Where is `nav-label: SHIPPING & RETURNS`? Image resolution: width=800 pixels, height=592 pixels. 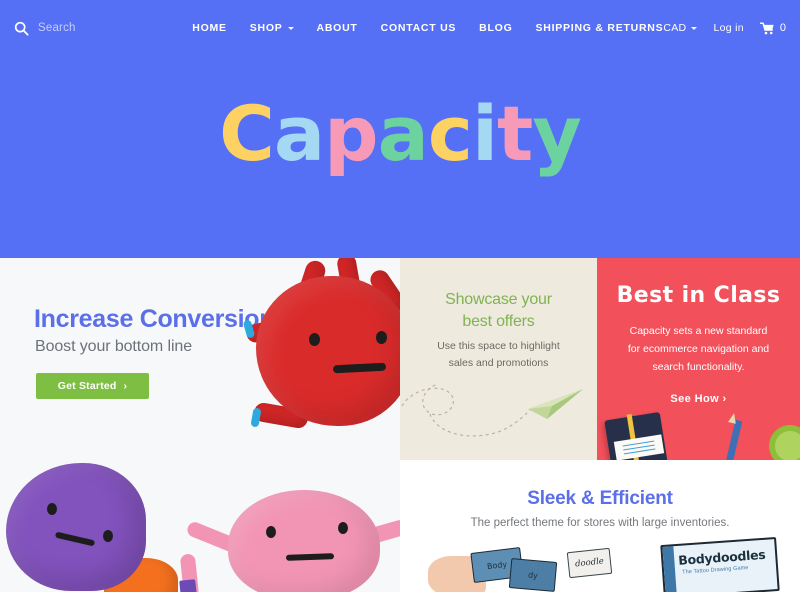 nav-label: SHIPPING & RETURNS is located at coordinates (599, 28).